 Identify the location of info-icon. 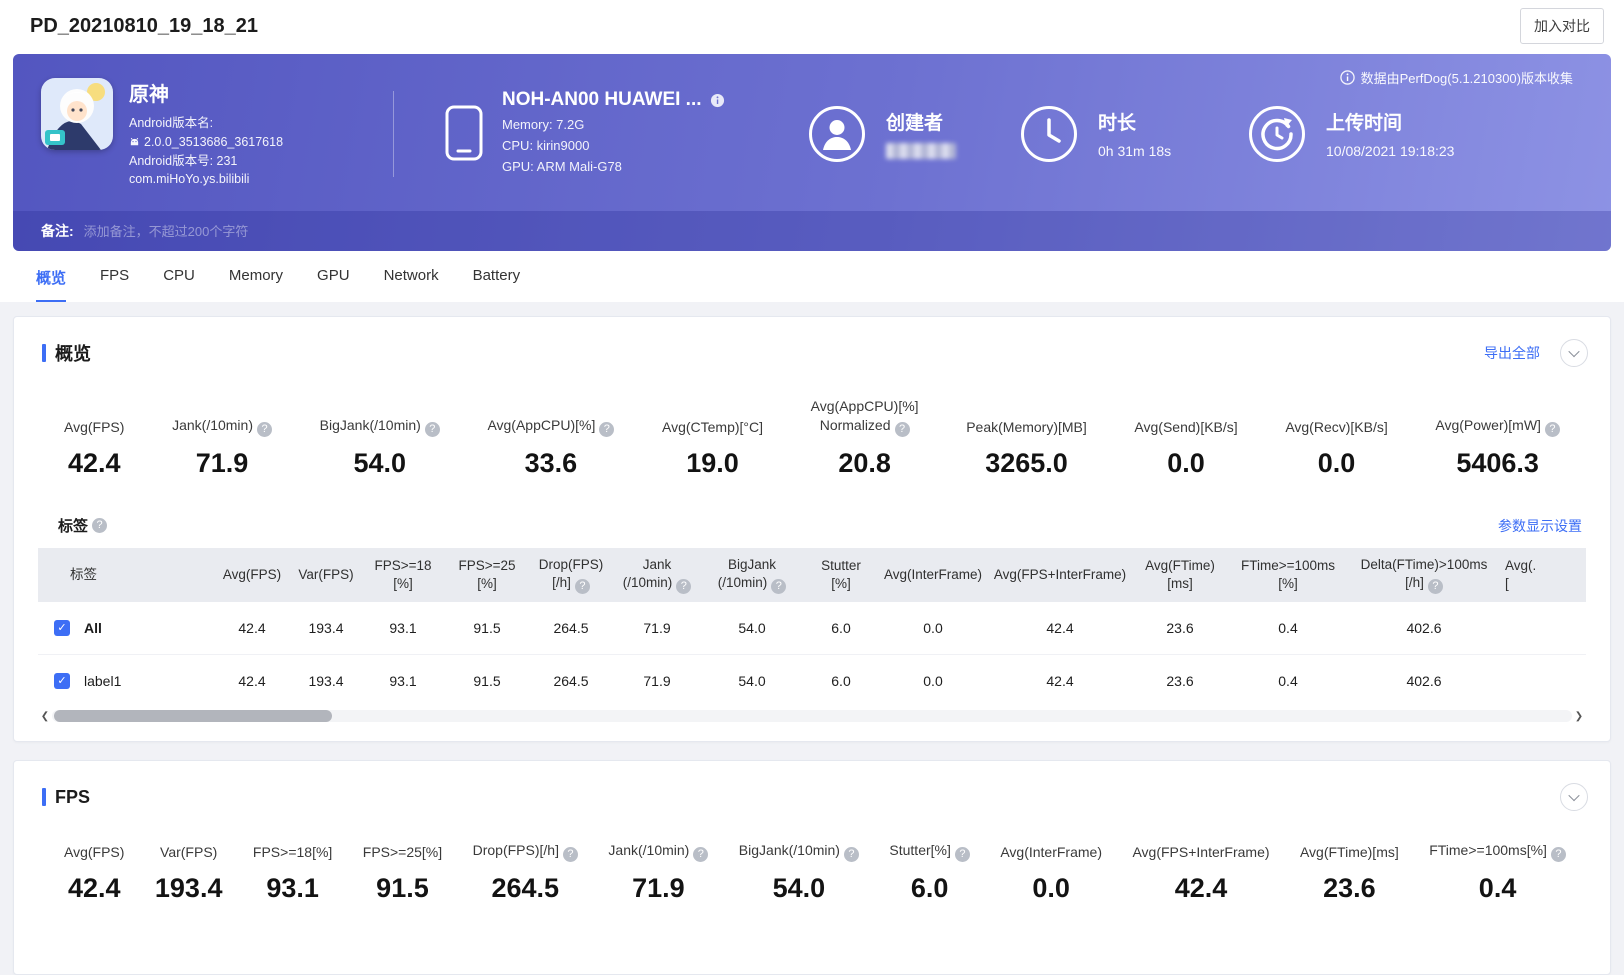
(1347, 77).